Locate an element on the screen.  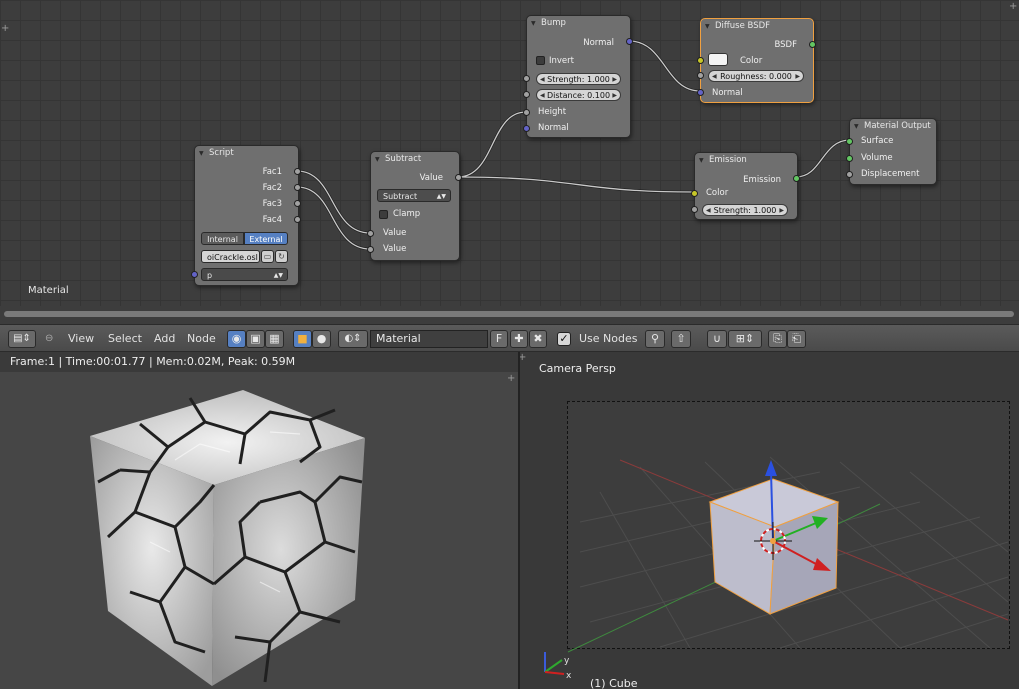
menu-node: Node is located at coordinates (201, 339).